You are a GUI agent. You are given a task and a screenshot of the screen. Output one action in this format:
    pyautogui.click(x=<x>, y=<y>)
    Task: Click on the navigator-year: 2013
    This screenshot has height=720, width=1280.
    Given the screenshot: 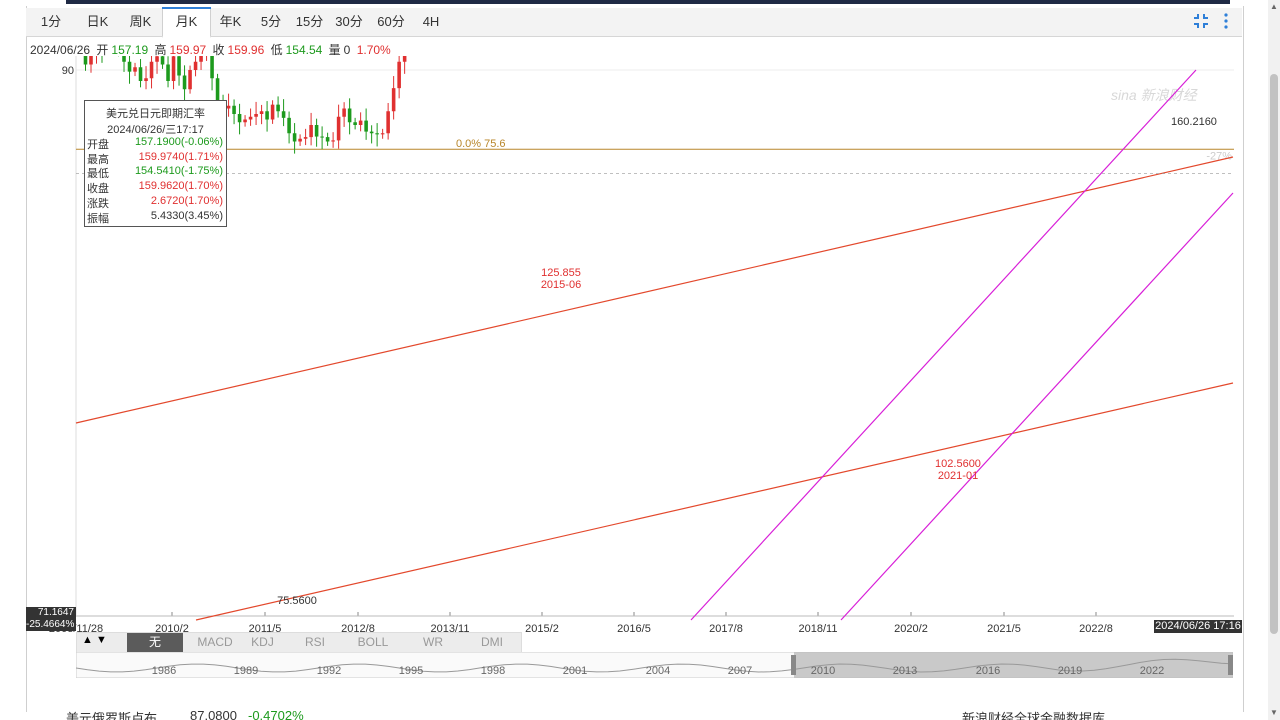 What is the action you would take?
    pyautogui.click(x=905, y=671)
    